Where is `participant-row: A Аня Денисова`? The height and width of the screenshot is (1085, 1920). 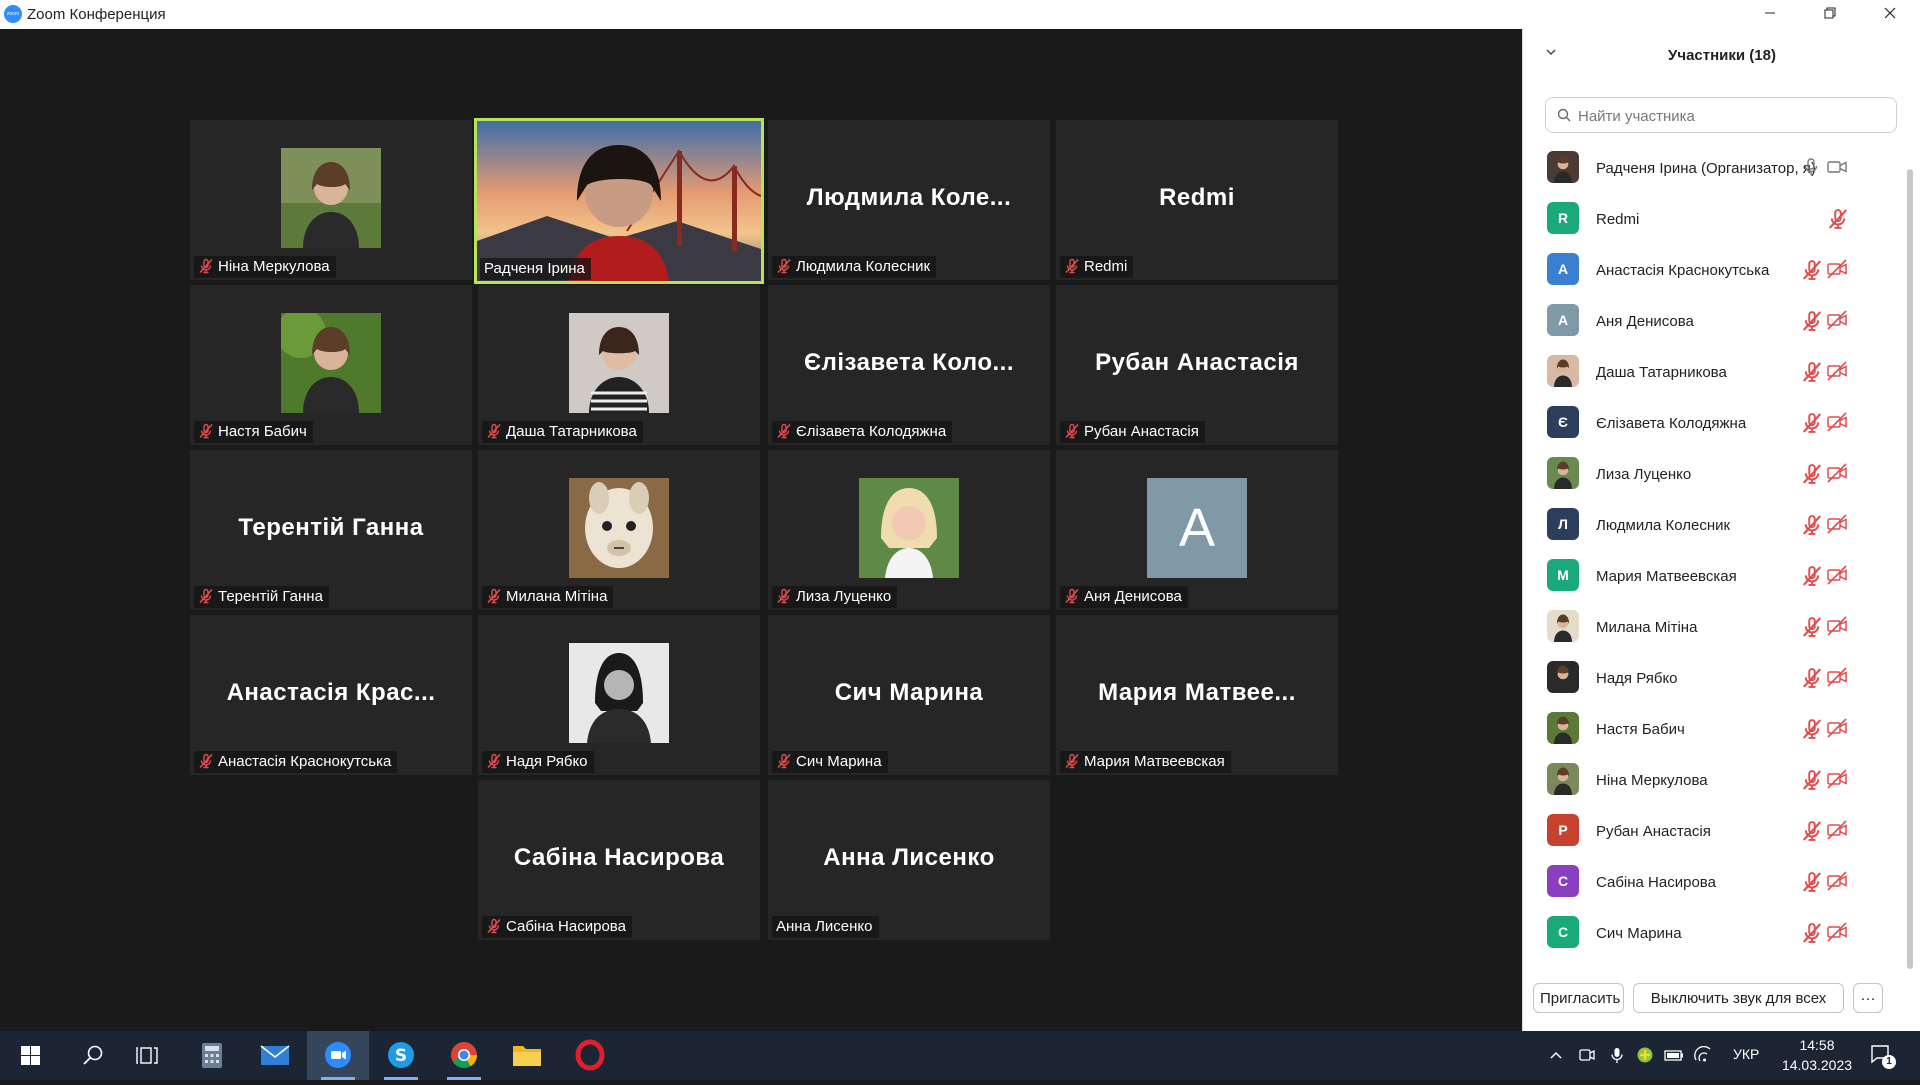 participant-row: A Аня Денисова is located at coordinates (1718, 322).